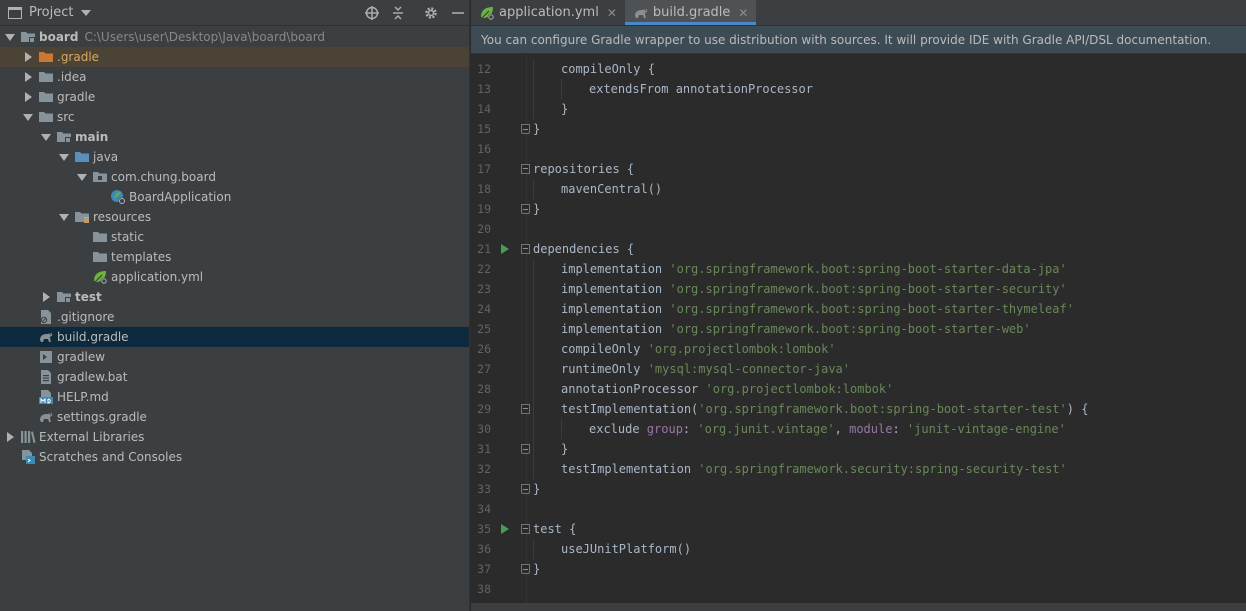  What do you see at coordinates (583, 169) in the screenshot?
I see `code-text: repositories {` at bounding box center [583, 169].